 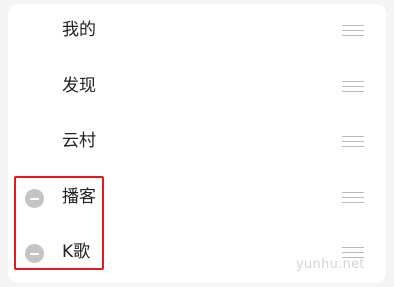 I want to click on watermark: yunhu.net, so click(x=330, y=264).